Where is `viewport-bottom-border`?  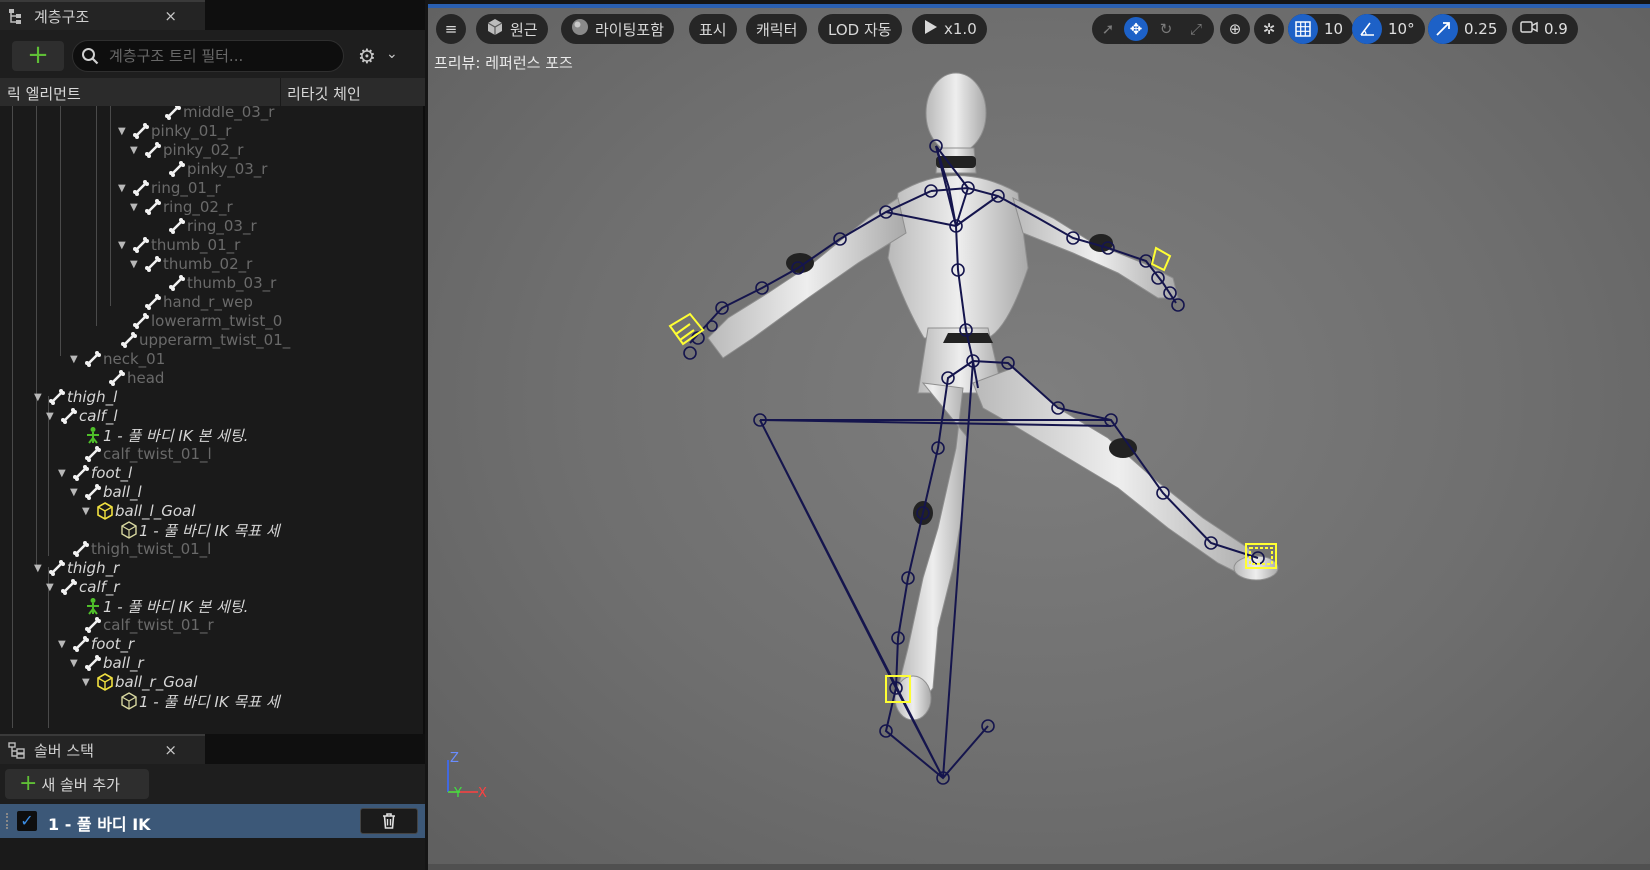 viewport-bottom-border is located at coordinates (1039, 867).